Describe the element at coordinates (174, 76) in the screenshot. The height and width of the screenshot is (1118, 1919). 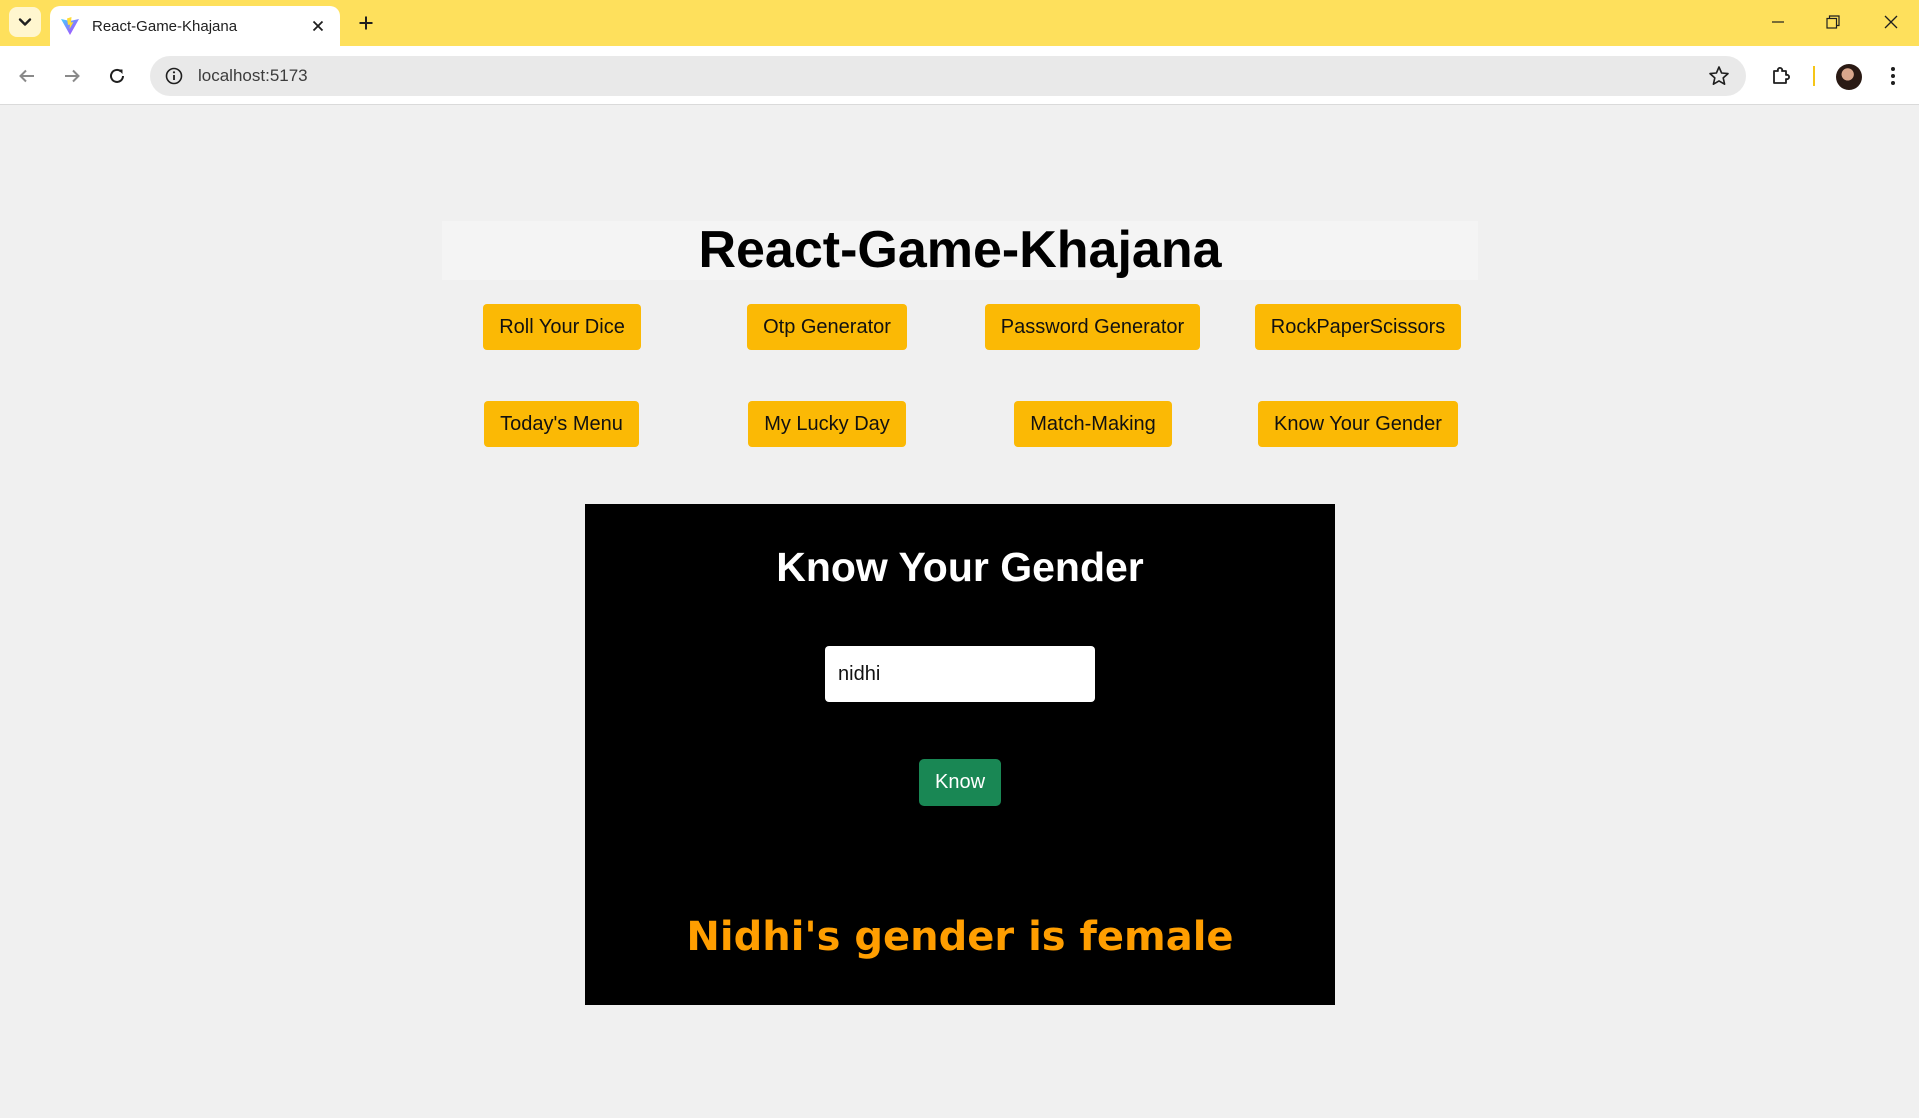
I see `site-info-icon` at that location.